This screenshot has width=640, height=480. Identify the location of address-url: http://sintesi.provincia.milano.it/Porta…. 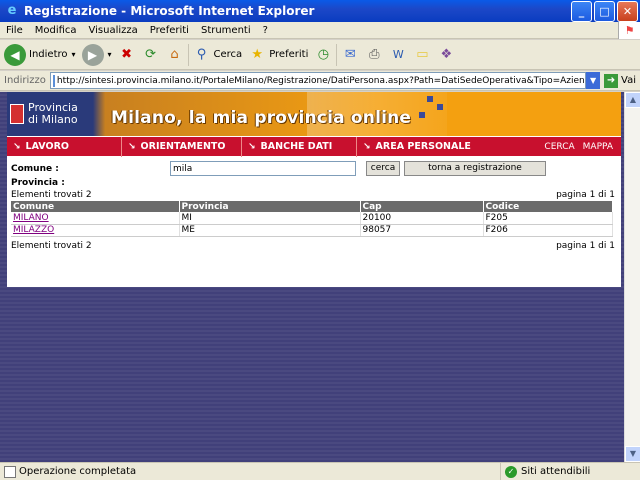
(320, 80).